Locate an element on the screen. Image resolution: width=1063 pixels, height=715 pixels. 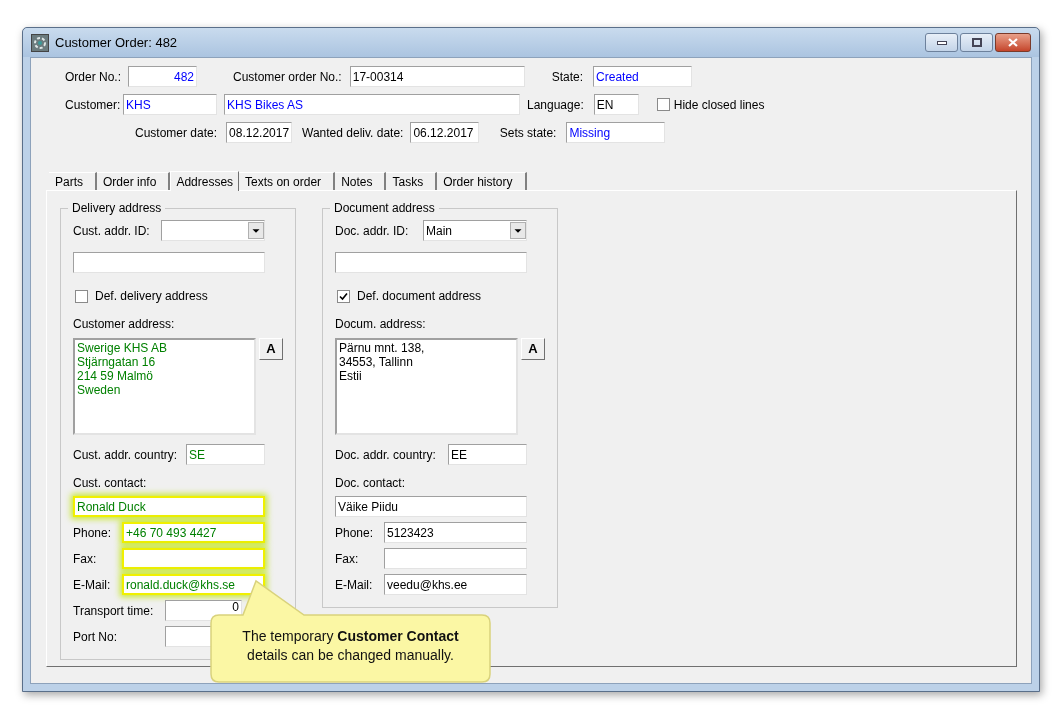
address-field: Swerige KHS AB Stjärngatan 16 214 59 Malmö Sweden is located at coordinates (165, 386).